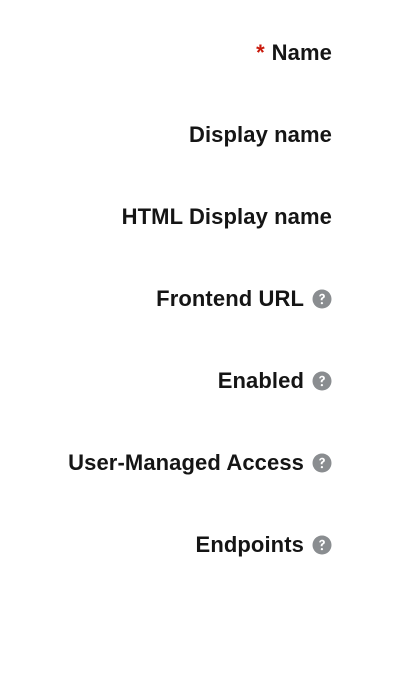 Image resolution: width=408 pixels, height=698 pixels. I want to click on endpoints-label: Endpoints, so click(249, 544).